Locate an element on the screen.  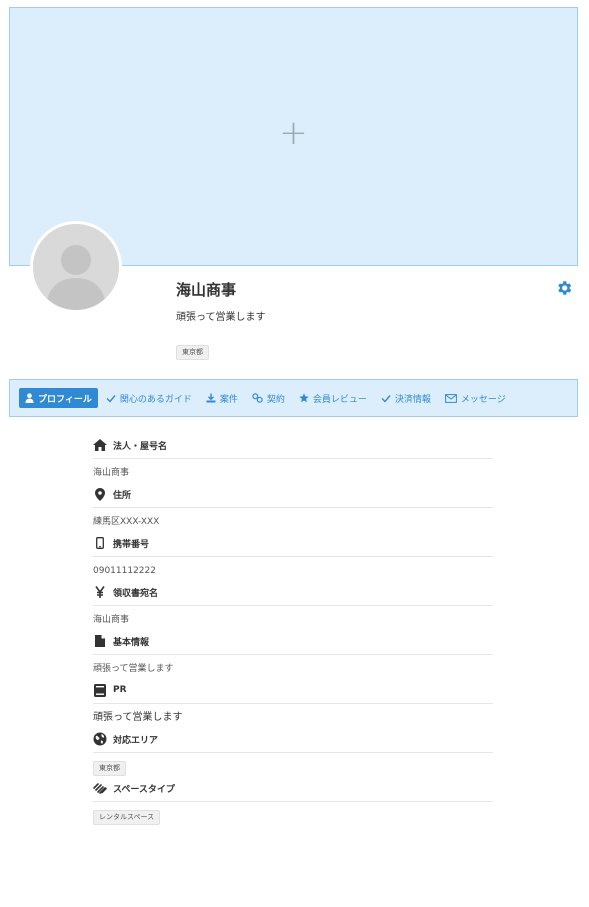
yen-icon is located at coordinates (100, 592).